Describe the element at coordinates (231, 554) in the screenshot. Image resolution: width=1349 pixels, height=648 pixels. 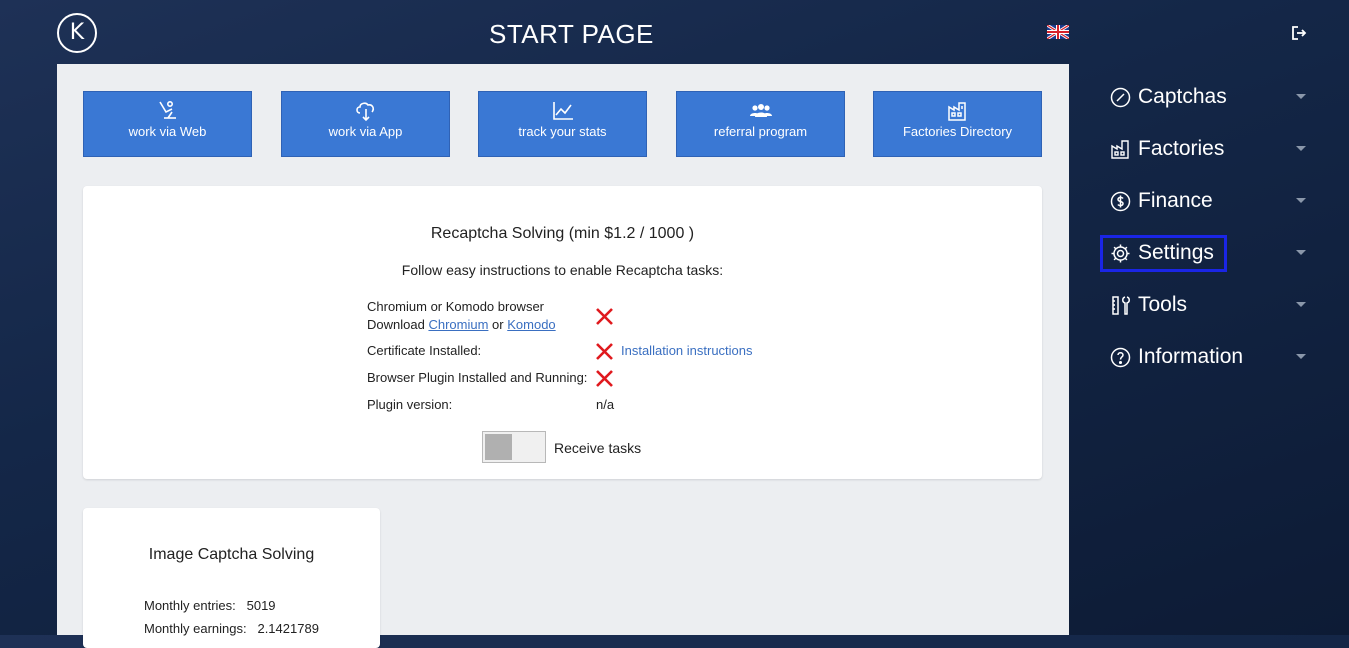
I see `image-captcha-title: Image Captcha Solving` at that location.